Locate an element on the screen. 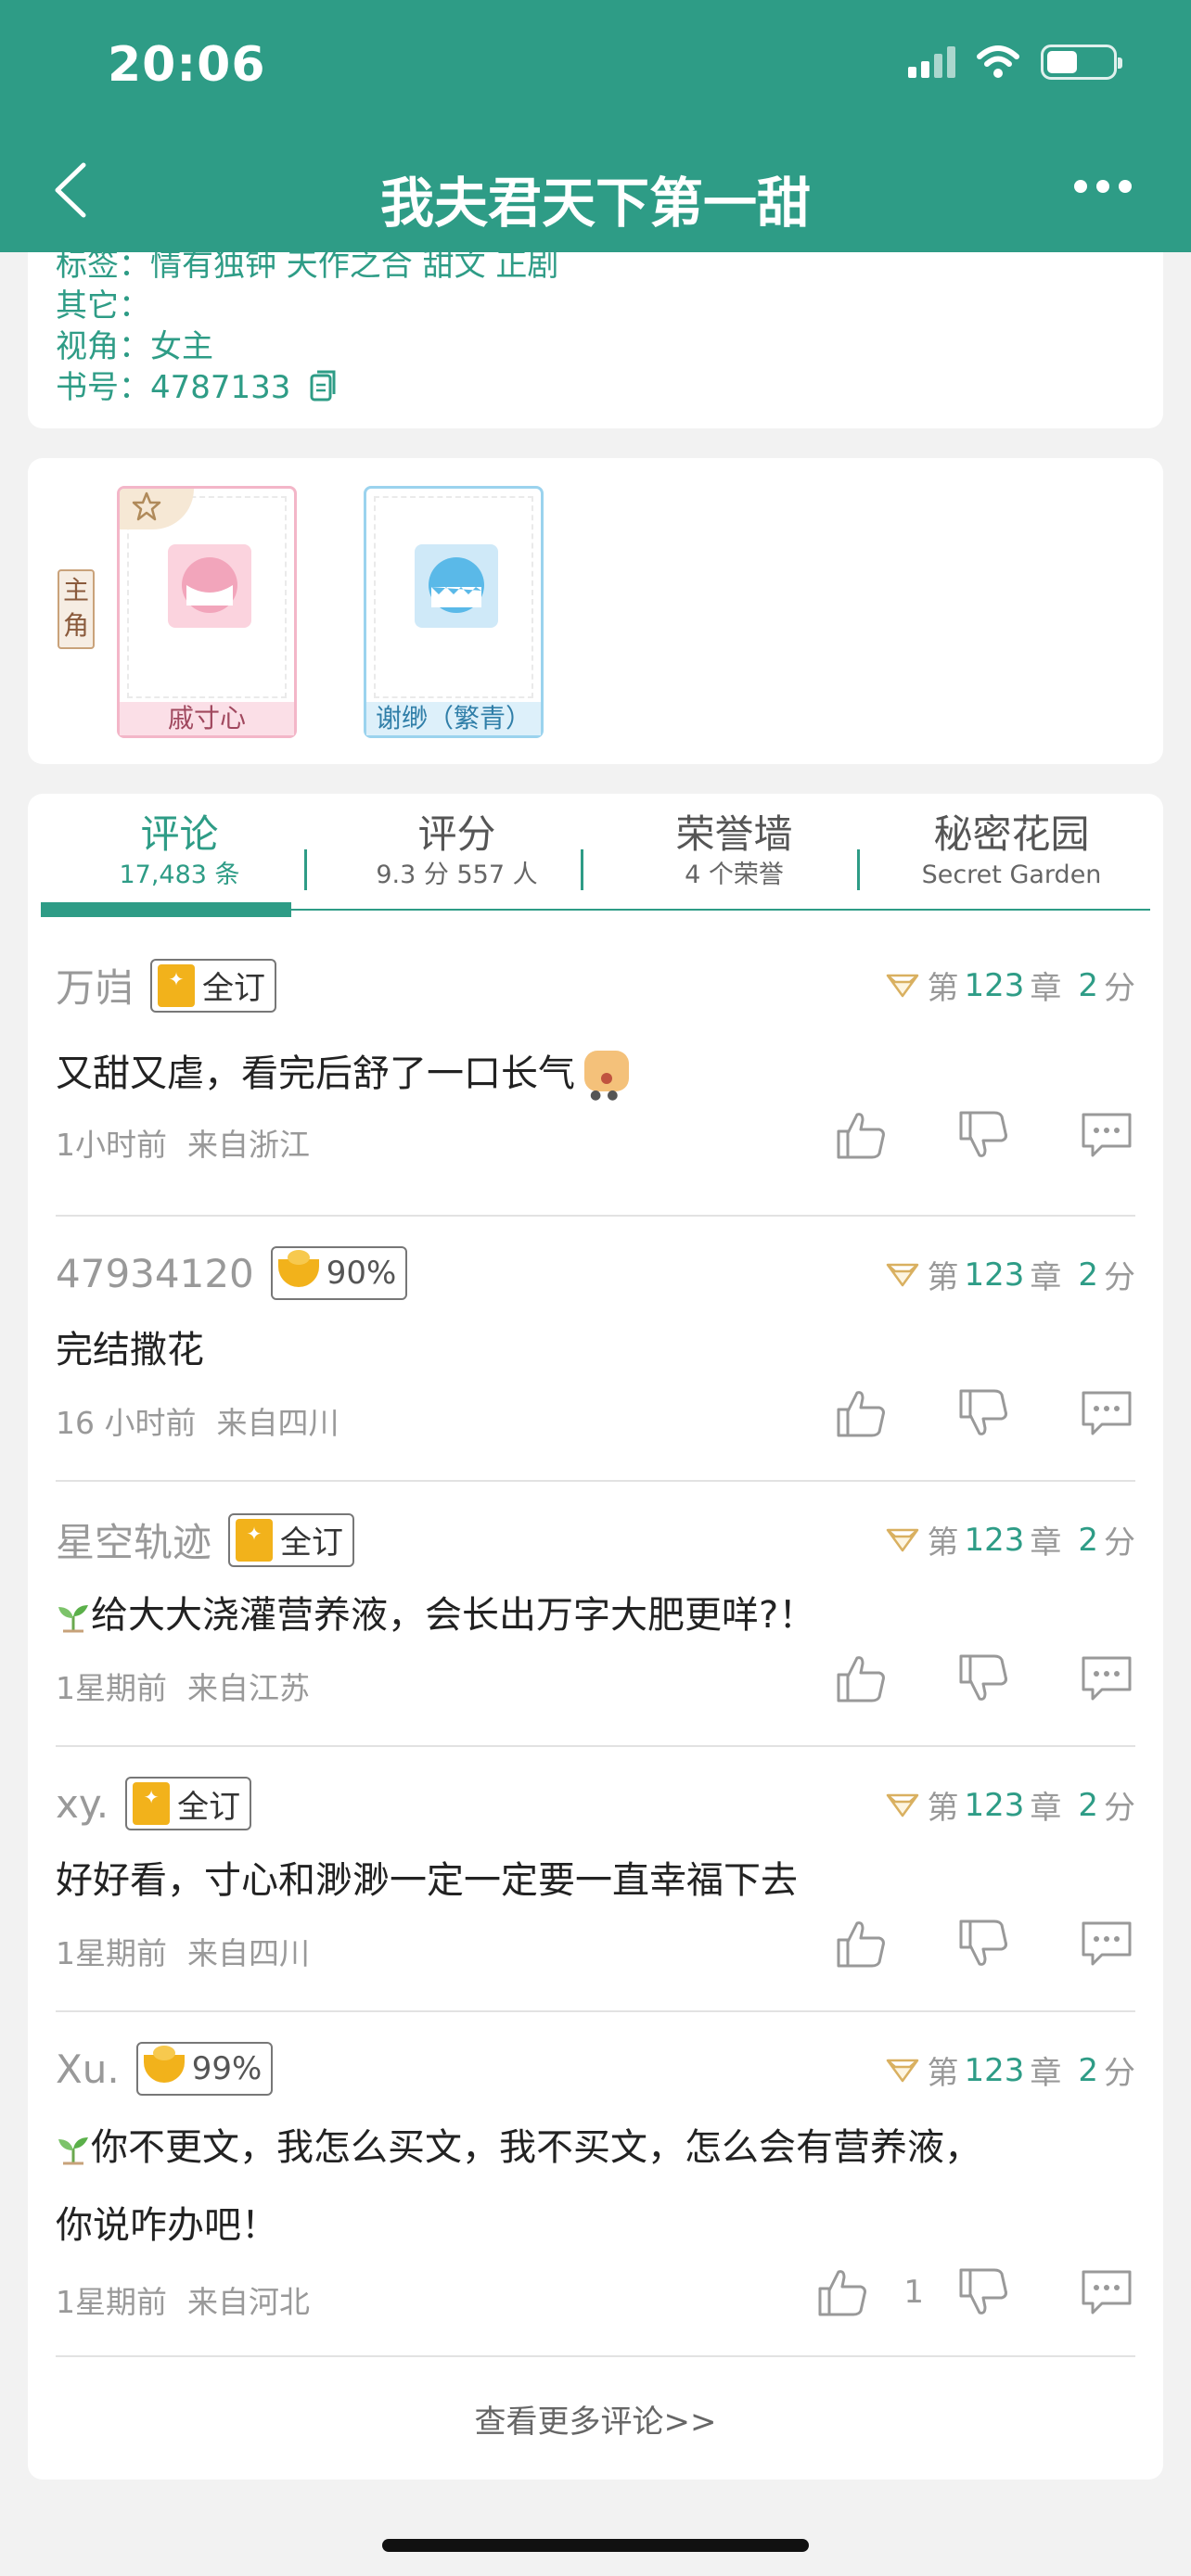  comment-body: 又甜又虐，看完后舒了一口长气 is located at coordinates (315, 1073).